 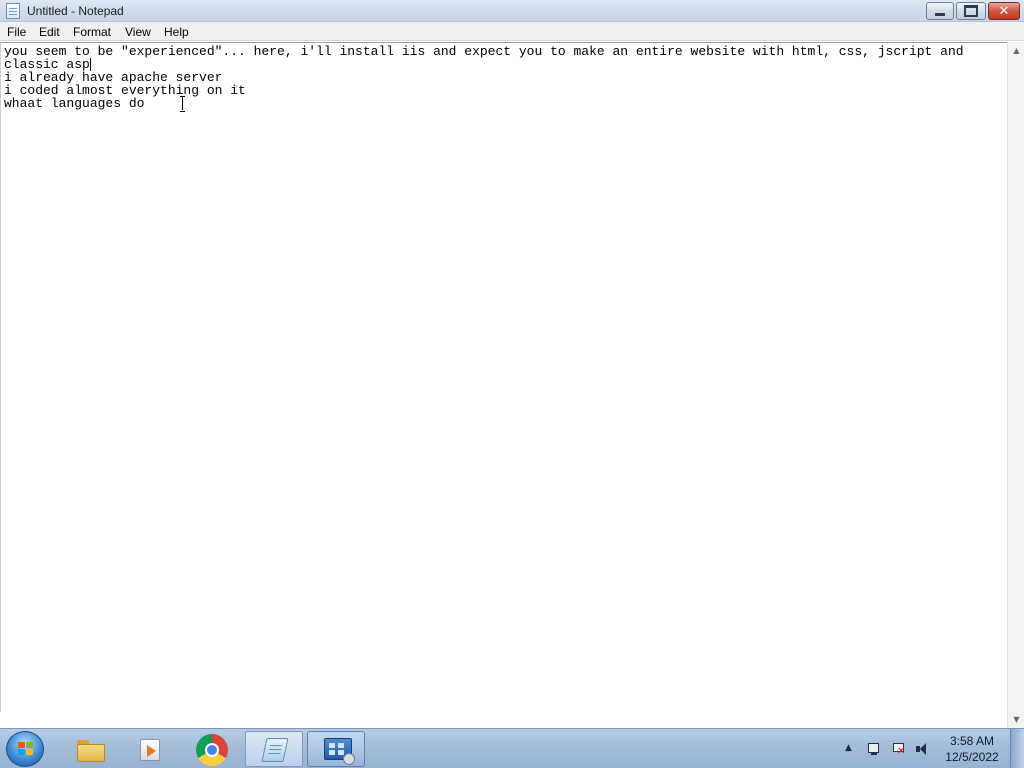 I want to click on clock: 3:58 AM 12/5/2022, so click(x=972, y=749).